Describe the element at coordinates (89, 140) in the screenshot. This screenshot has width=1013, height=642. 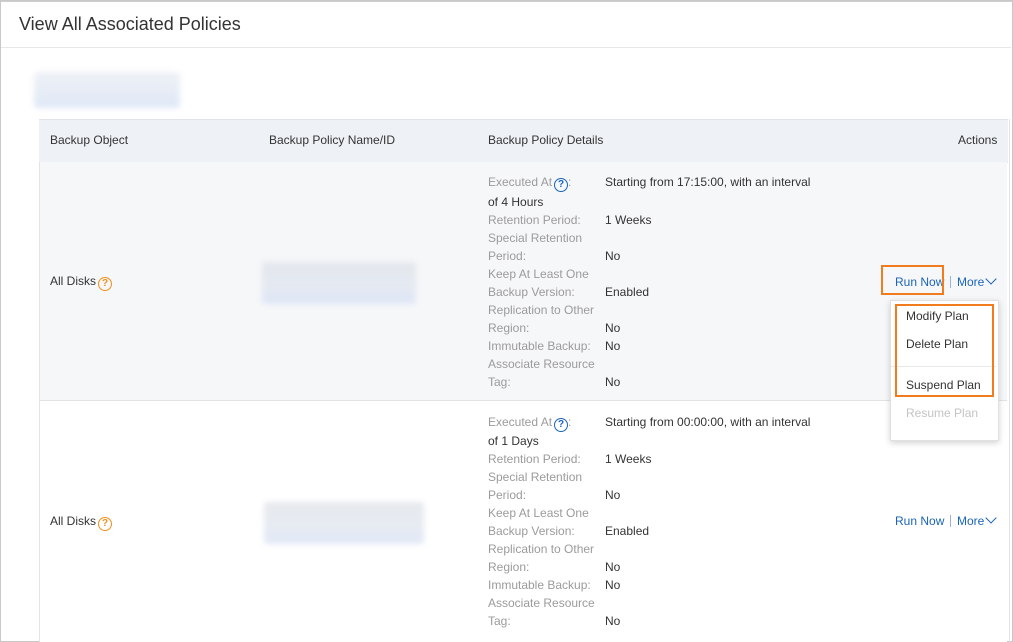
I see `header-backup-object: Backup Object` at that location.